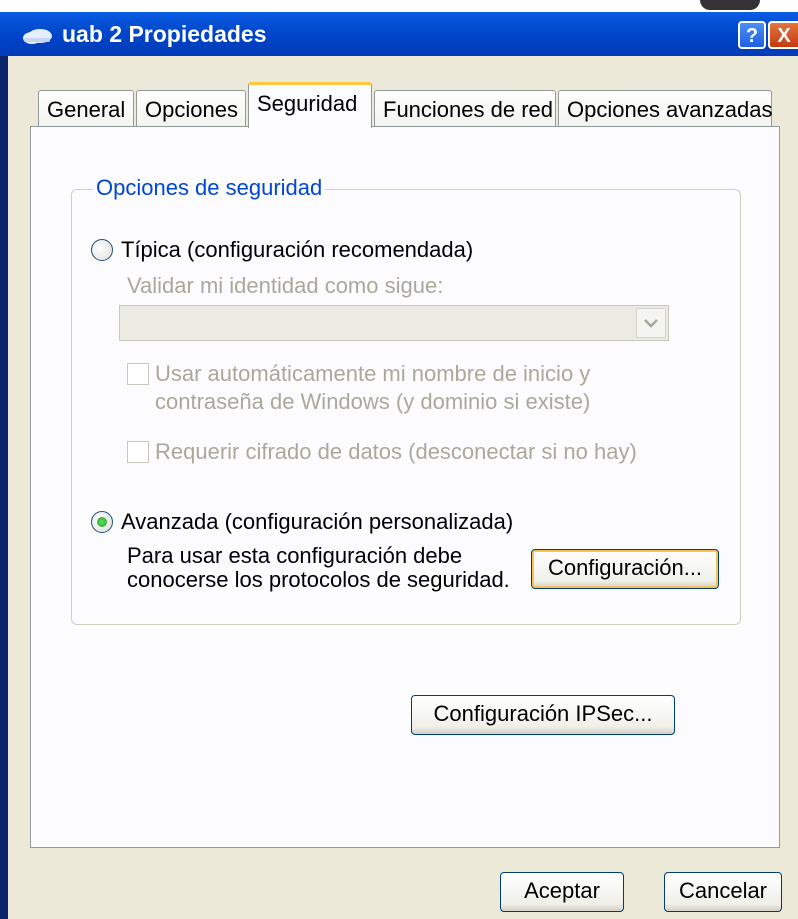  What do you see at coordinates (285, 285) in the screenshot?
I see `validate-identity-label: Validar mi identidad como sigue:` at bounding box center [285, 285].